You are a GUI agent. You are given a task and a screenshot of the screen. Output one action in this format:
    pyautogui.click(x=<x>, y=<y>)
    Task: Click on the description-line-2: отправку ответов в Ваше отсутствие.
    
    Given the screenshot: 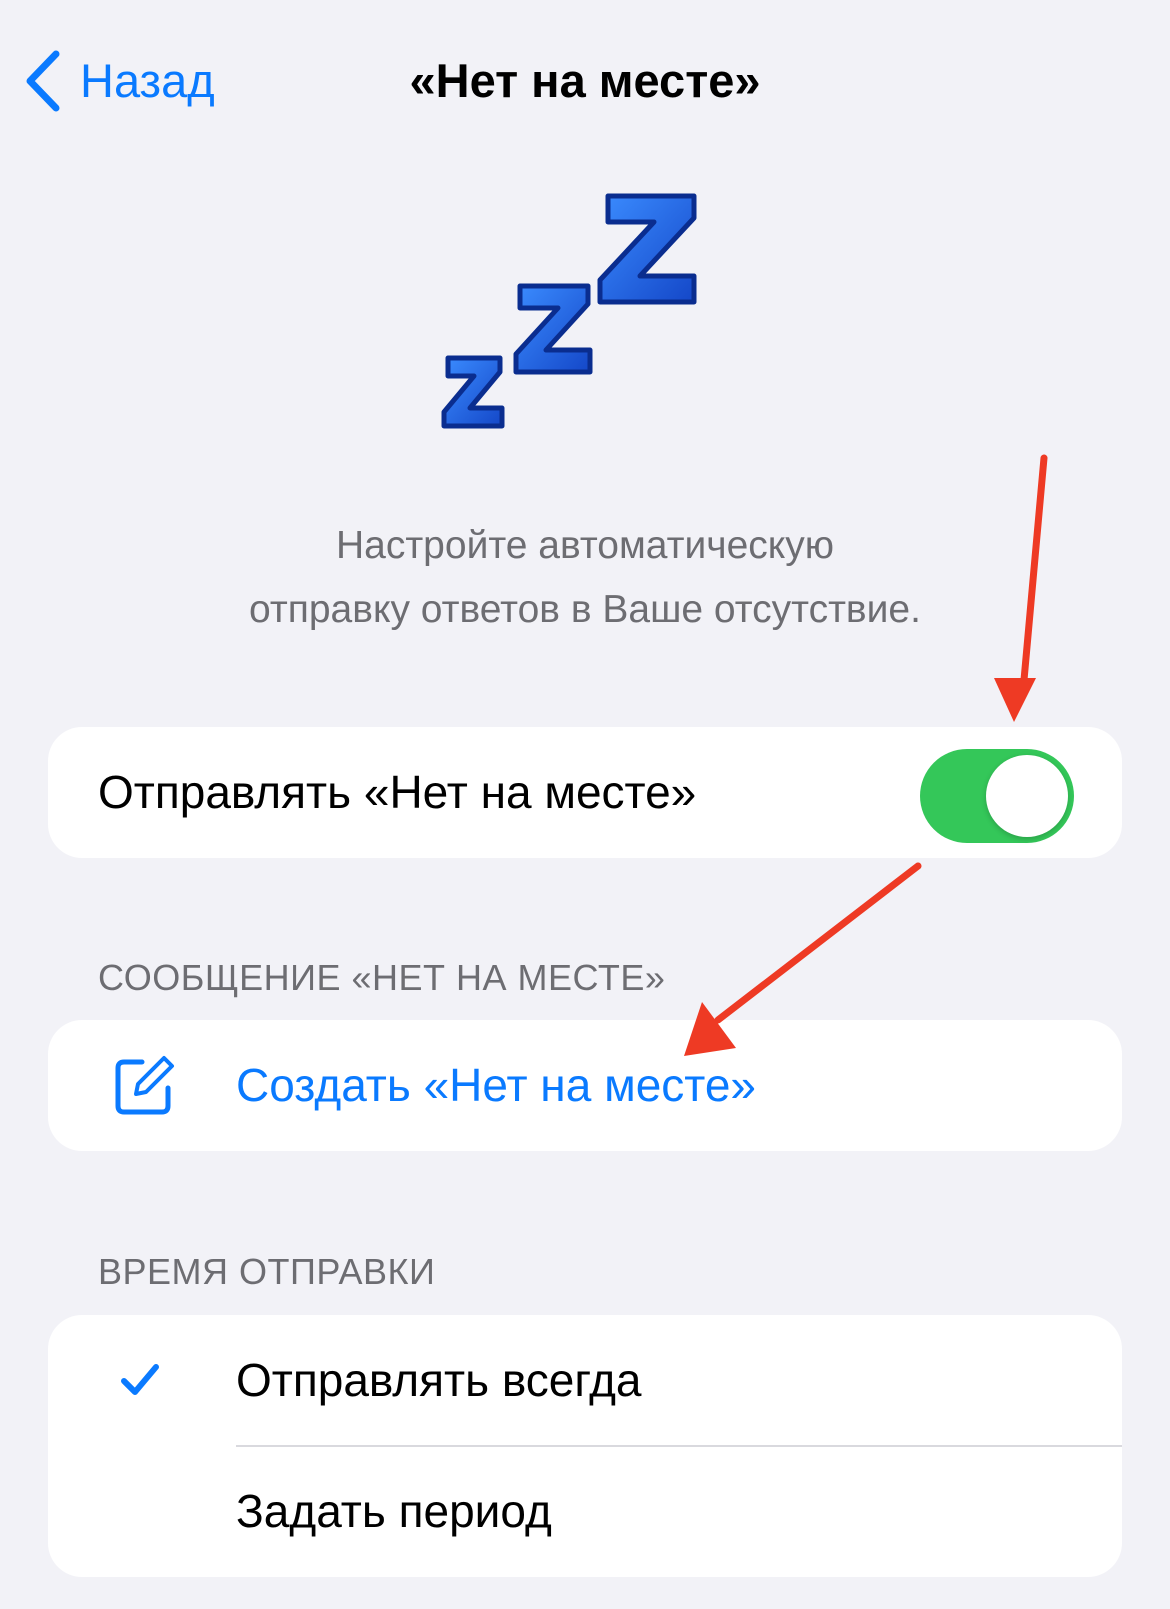 What is the action you would take?
    pyautogui.click(x=585, y=609)
    